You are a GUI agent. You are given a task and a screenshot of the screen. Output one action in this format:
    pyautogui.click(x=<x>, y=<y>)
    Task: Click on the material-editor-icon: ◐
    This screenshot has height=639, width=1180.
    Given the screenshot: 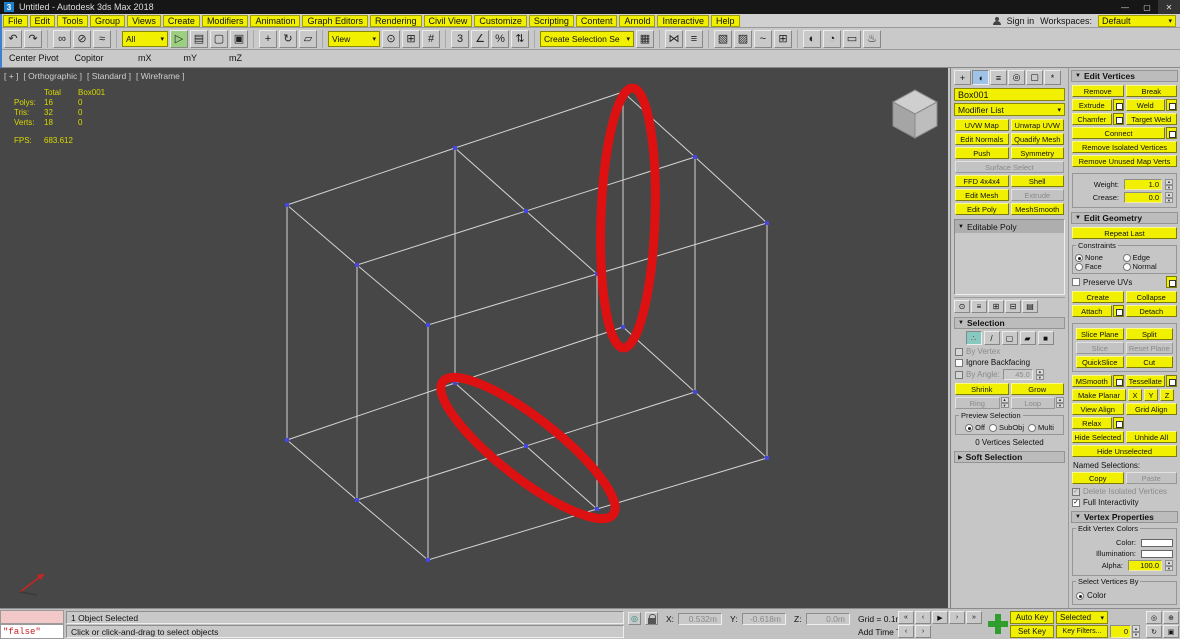 What is the action you would take?
    pyautogui.click(x=812, y=38)
    